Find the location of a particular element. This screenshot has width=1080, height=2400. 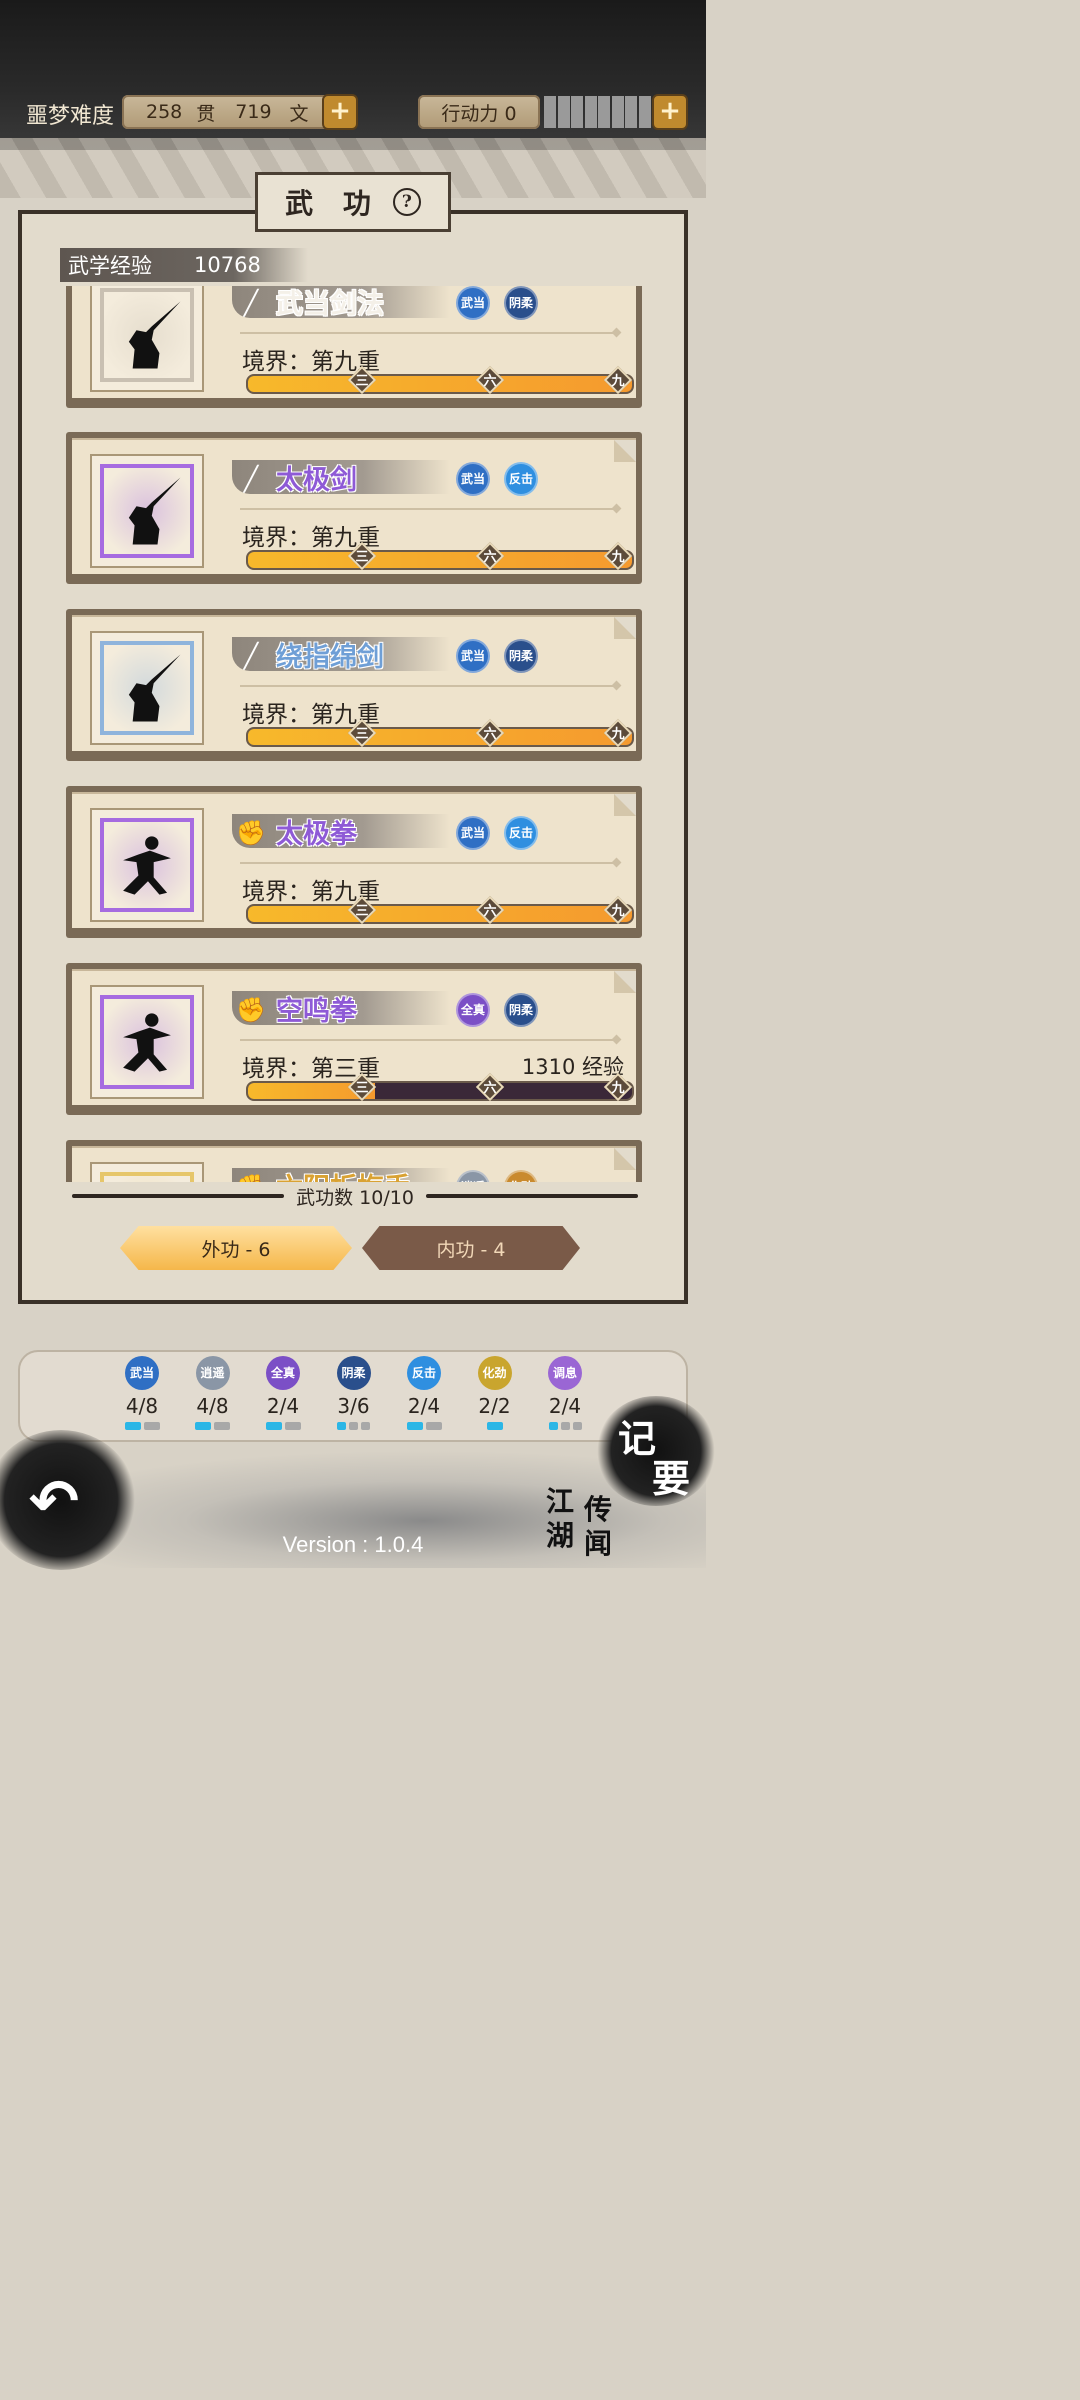

school-stat-value: 4/8 is located at coordinates (142, 1406).